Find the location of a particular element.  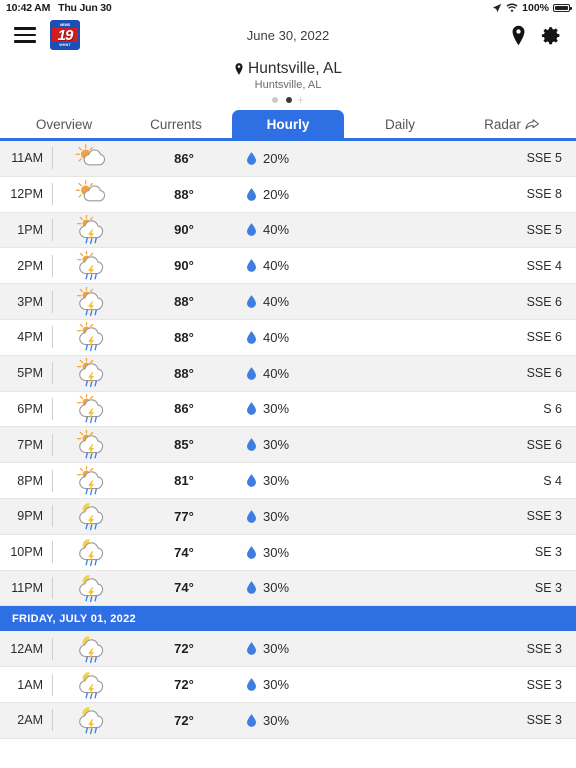

hour-label: 9PM is located at coordinates (30, 516).